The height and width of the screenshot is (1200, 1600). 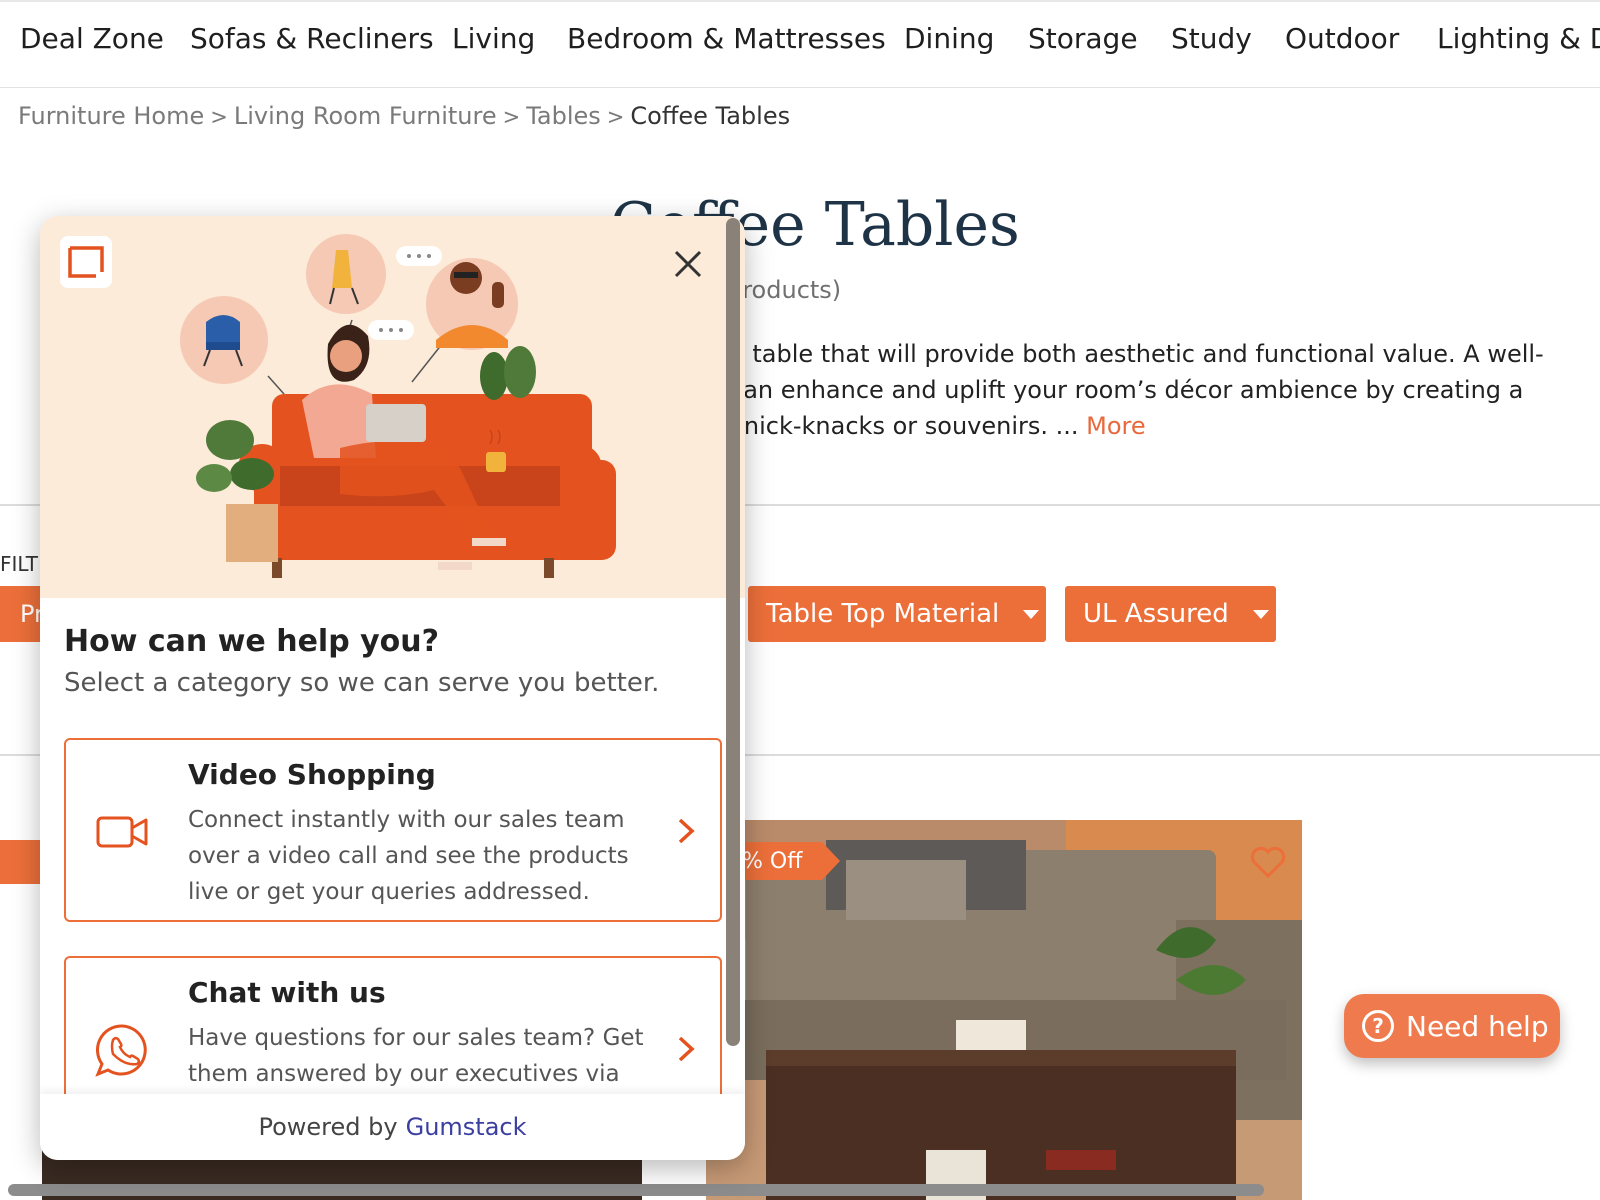 I want to click on whatsapp-icon, so click(x=122, y=1050).